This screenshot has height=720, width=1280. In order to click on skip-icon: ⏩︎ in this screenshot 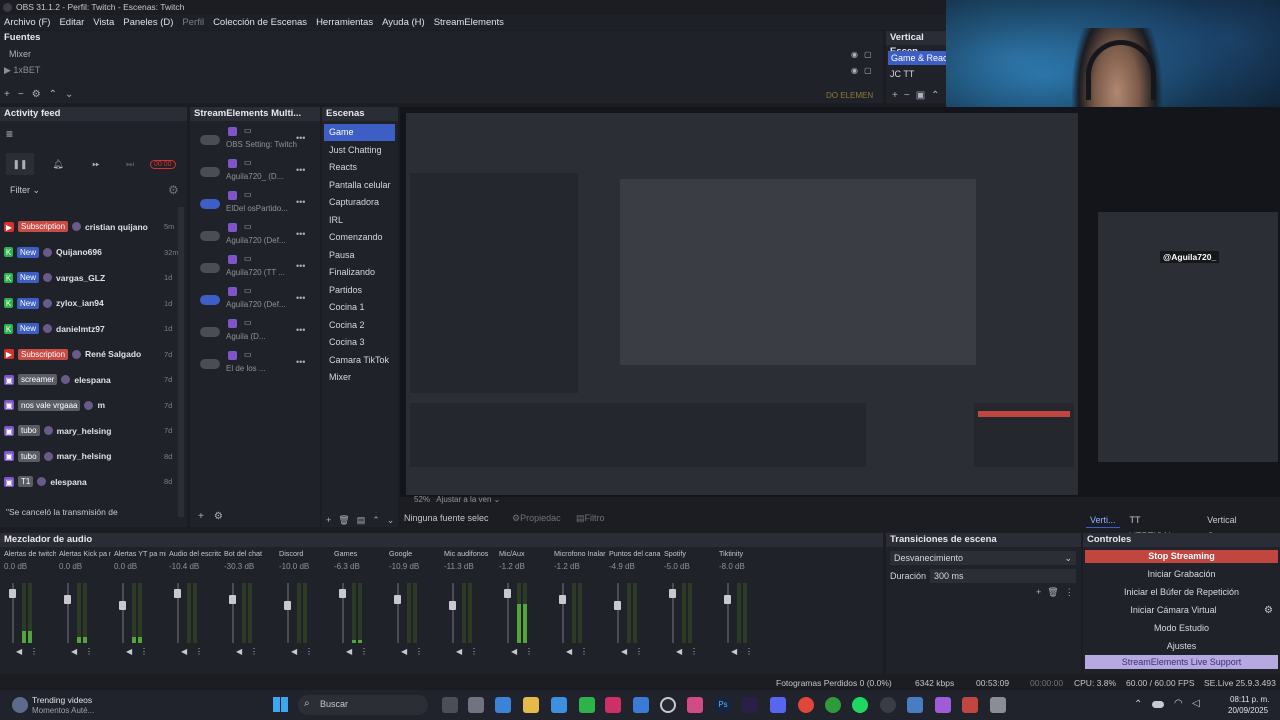, I will do `click(96, 164)`.